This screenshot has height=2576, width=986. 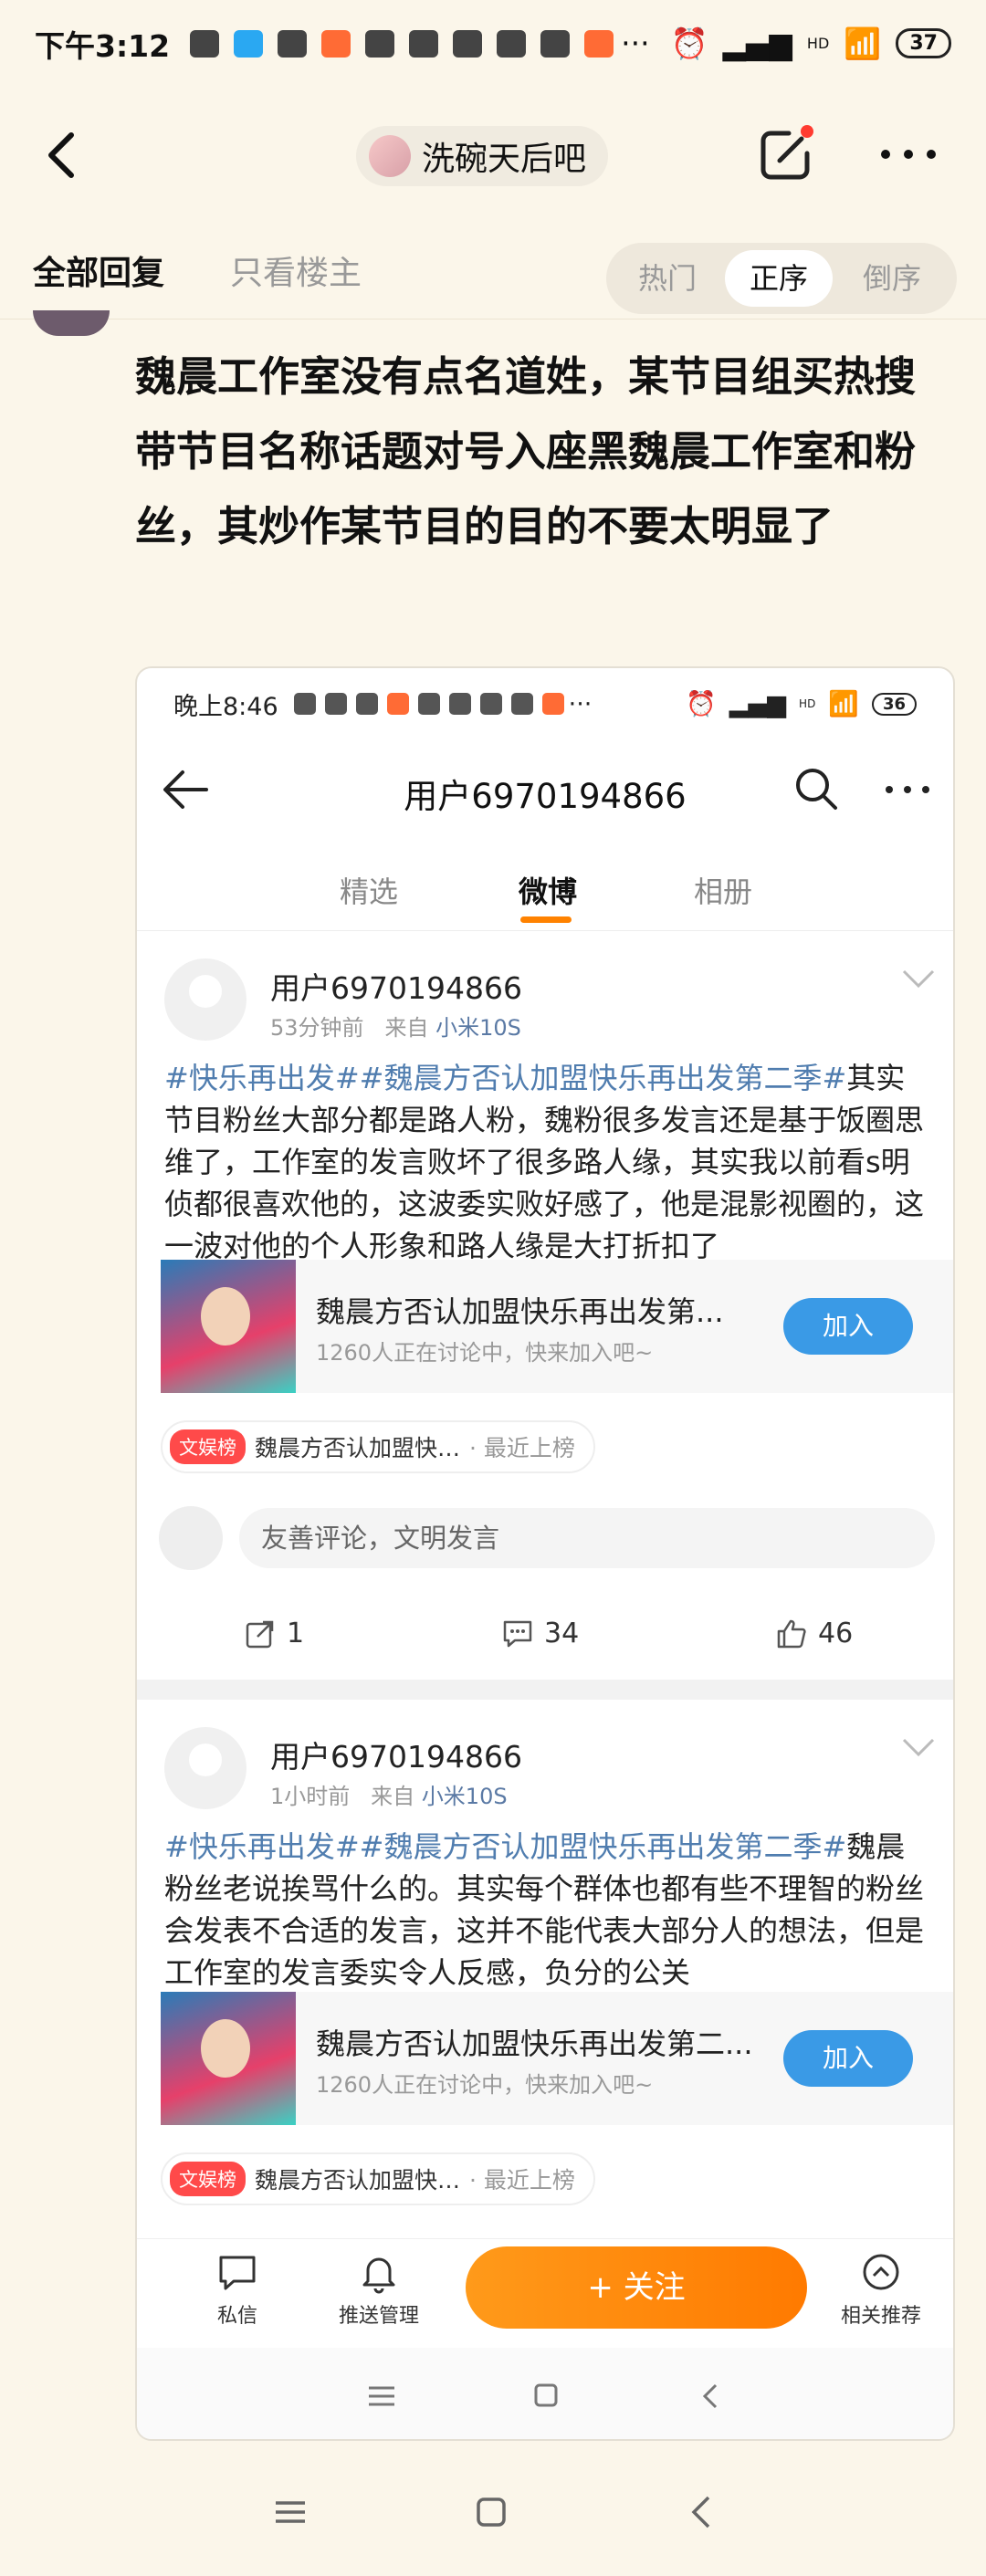 I want to click on comment-row: 友善评论，文明发言, so click(x=547, y=1538).